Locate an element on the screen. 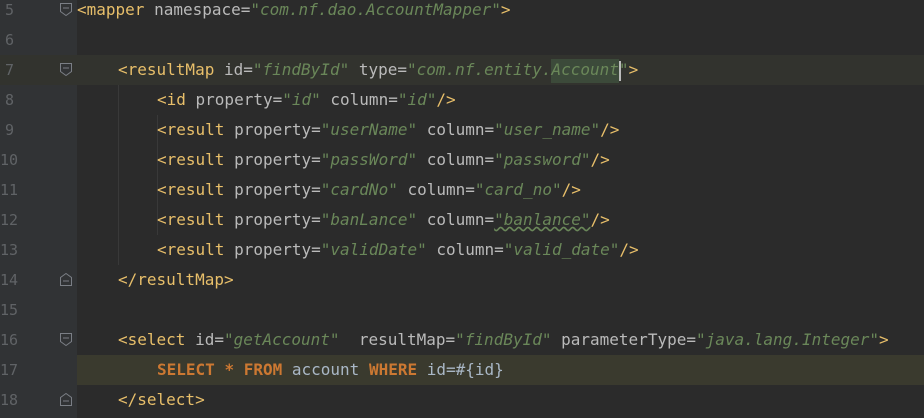 The image size is (924, 418). code-token: SELECT is located at coordinates (191, 369).